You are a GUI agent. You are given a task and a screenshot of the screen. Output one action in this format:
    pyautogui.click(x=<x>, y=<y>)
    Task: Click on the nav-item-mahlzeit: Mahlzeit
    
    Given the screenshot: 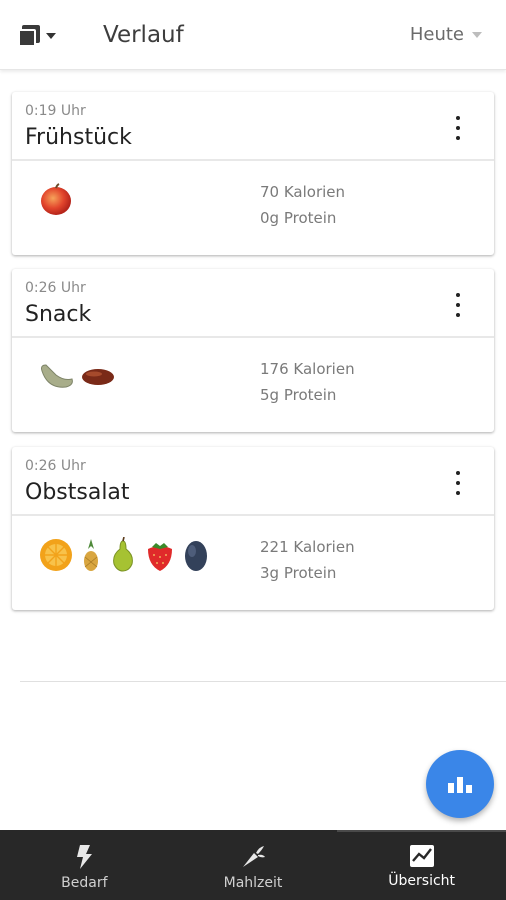 What is the action you would take?
    pyautogui.click(x=253, y=865)
    